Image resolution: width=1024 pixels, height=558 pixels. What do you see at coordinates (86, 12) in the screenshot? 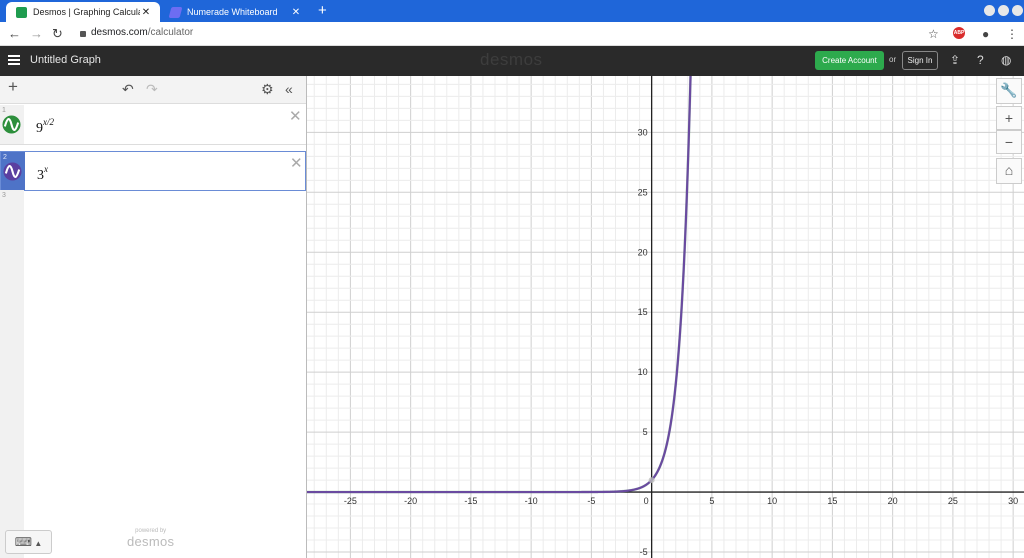
I see `tab-title: Desmos | Graphing Calculator` at bounding box center [86, 12].